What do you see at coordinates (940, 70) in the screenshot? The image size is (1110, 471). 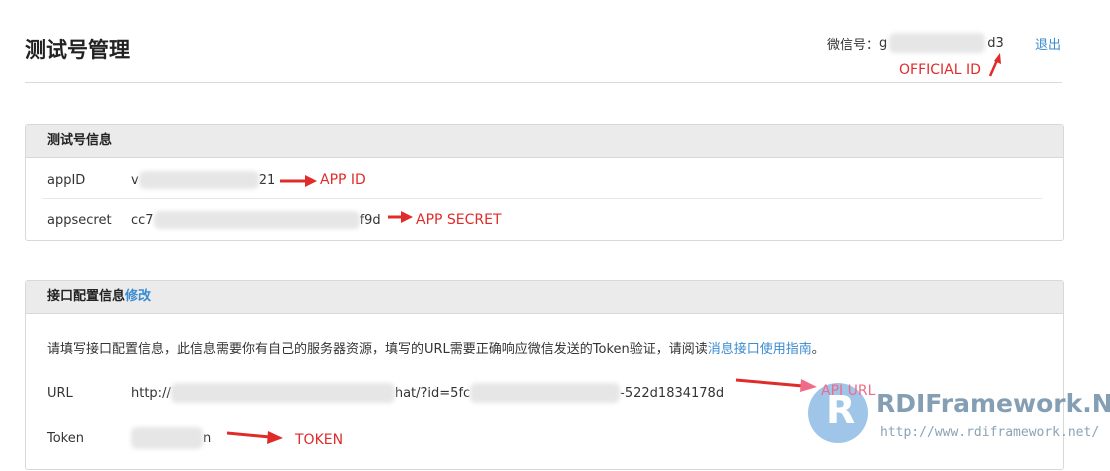 I see `official-id-annotation: OFFICIAL ID` at bounding box center [940, 70].